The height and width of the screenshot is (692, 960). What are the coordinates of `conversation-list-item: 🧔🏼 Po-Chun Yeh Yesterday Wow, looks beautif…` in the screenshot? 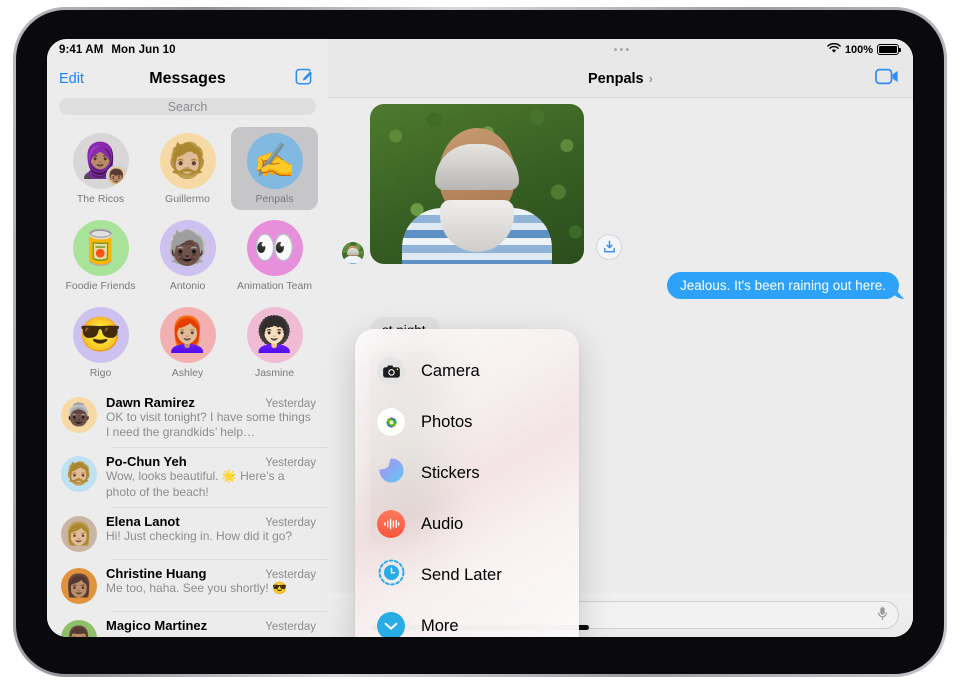 It's located at (187, 476).